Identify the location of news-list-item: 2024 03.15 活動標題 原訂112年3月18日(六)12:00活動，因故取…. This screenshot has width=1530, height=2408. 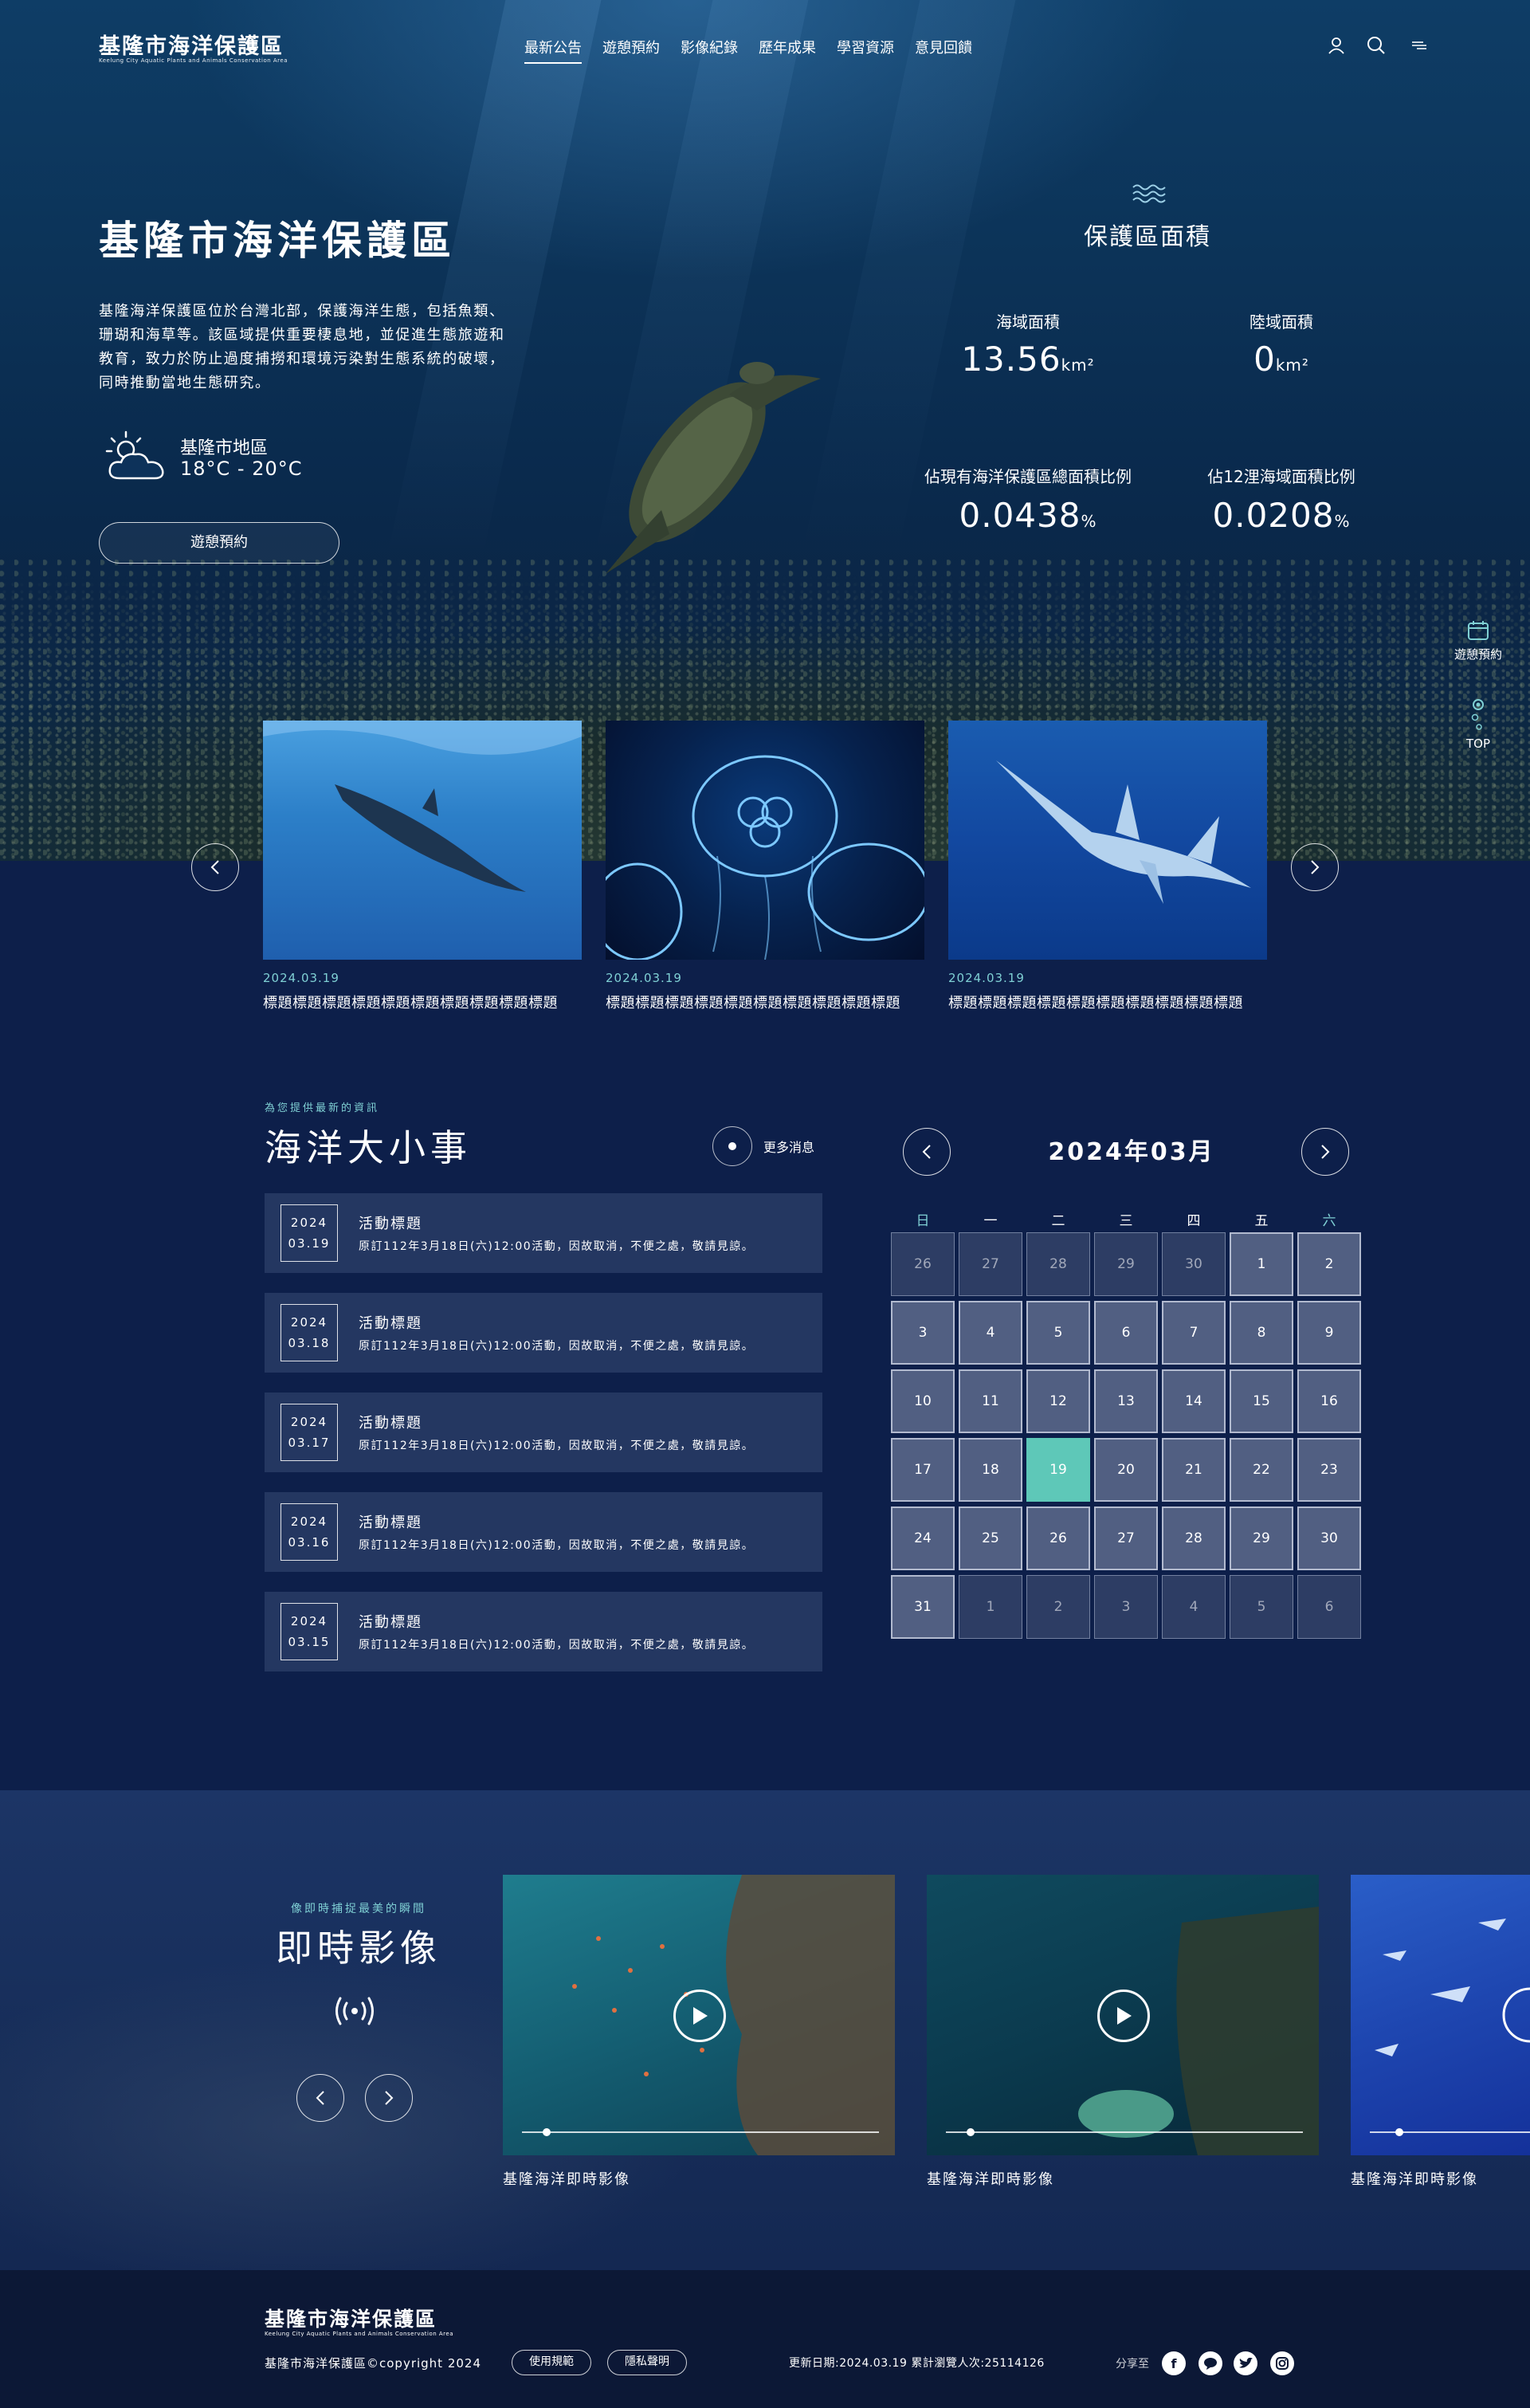
(543, 1631).